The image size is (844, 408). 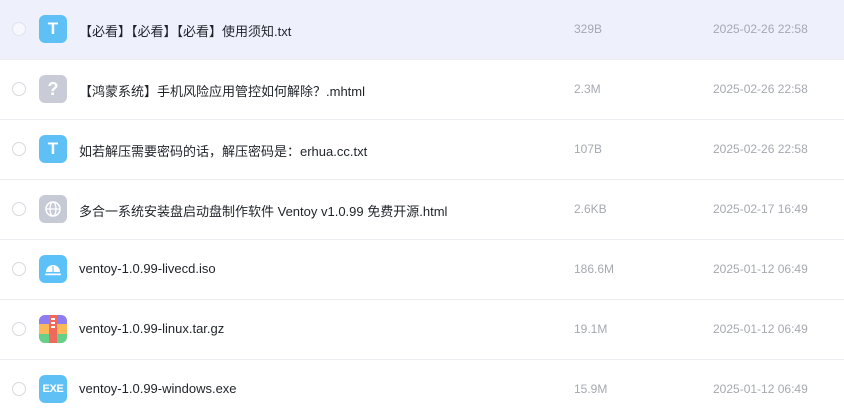 I want to click on file-name: ventoy-1.0.99-livecd.iso, so click(x=147, y=268).